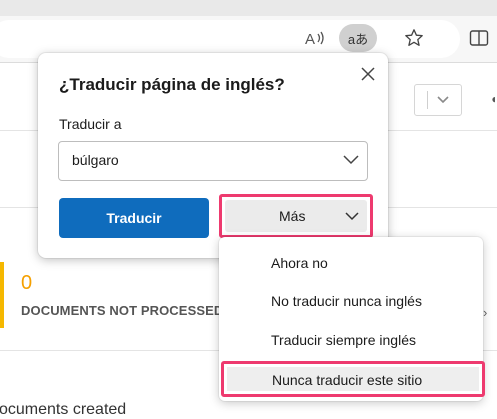  I want to click on star-icon, so click(414, 38).